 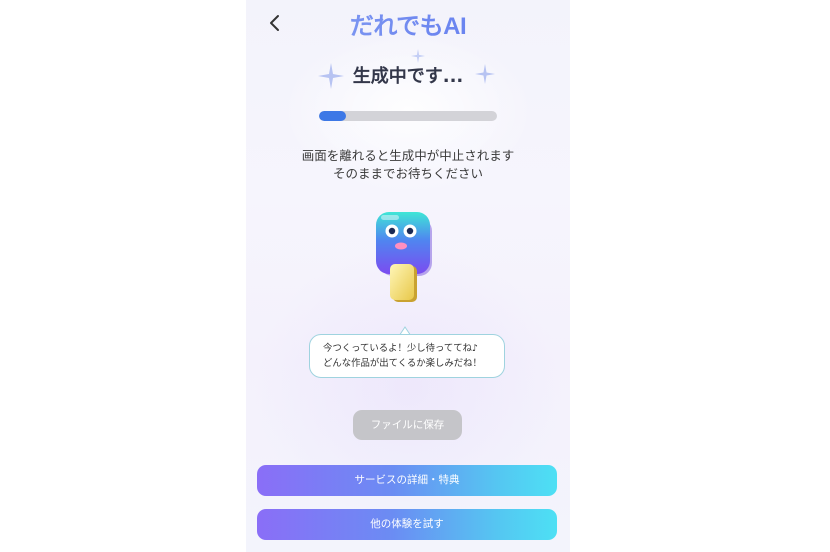 What do you see at coordinates (408, 165) in the screenshot?
I see `notice-text: 画面を離れると生成中が中止されます そのままでお待ちください` at bounding box center [408, 165].